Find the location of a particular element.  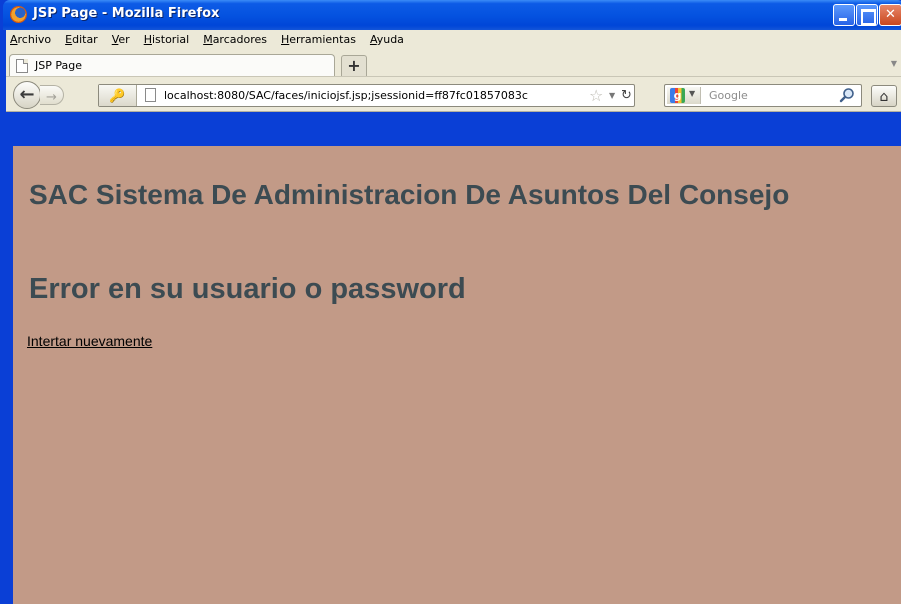

bookmark-star-icon: ☆ is located at coordinates (596, 95).